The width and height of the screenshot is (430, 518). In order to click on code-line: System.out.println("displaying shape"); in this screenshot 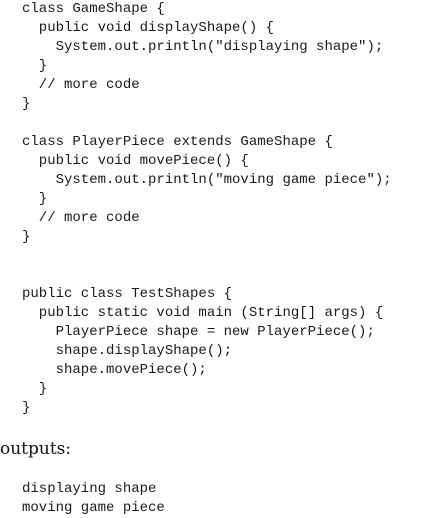, I will do `click(203, 47)`.